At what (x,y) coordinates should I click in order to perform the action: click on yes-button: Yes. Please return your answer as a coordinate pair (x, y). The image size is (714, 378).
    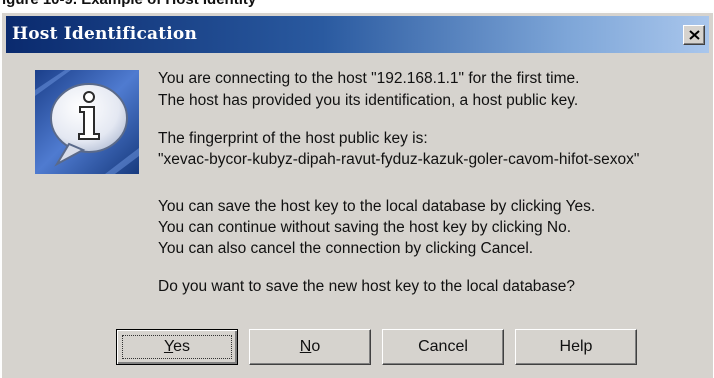
    Looking at the image, I should click on (177, 347).